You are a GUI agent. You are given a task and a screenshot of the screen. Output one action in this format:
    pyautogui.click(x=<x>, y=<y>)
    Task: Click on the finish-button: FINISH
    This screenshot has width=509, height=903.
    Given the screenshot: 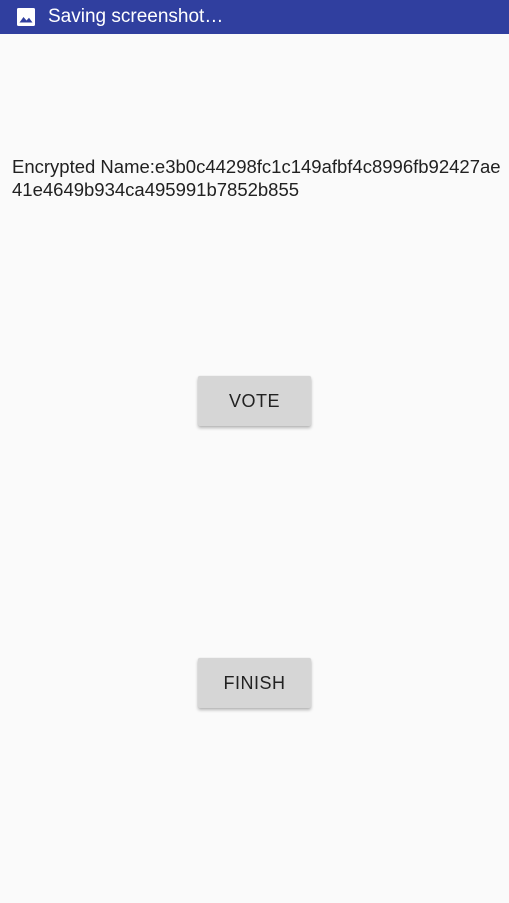 What is the action you would take?
    pyautogui.click(x=254, y=683)
    